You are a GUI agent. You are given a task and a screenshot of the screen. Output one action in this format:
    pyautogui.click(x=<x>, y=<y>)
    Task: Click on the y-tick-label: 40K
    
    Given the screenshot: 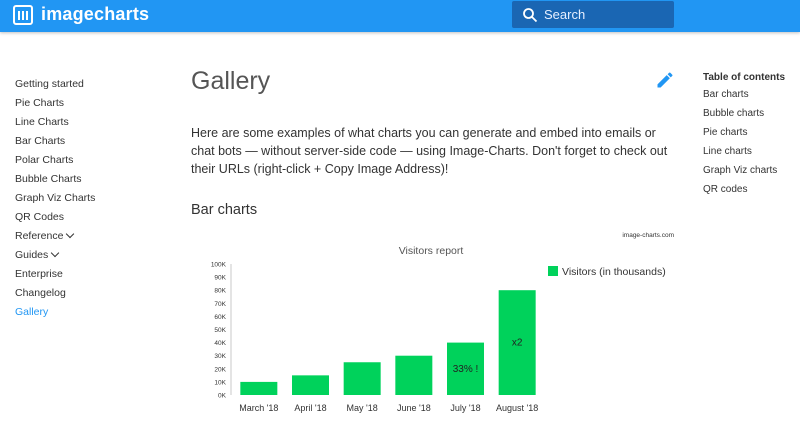 What is the action you would take?
    pyautogui.click(x=220, y=343)
    